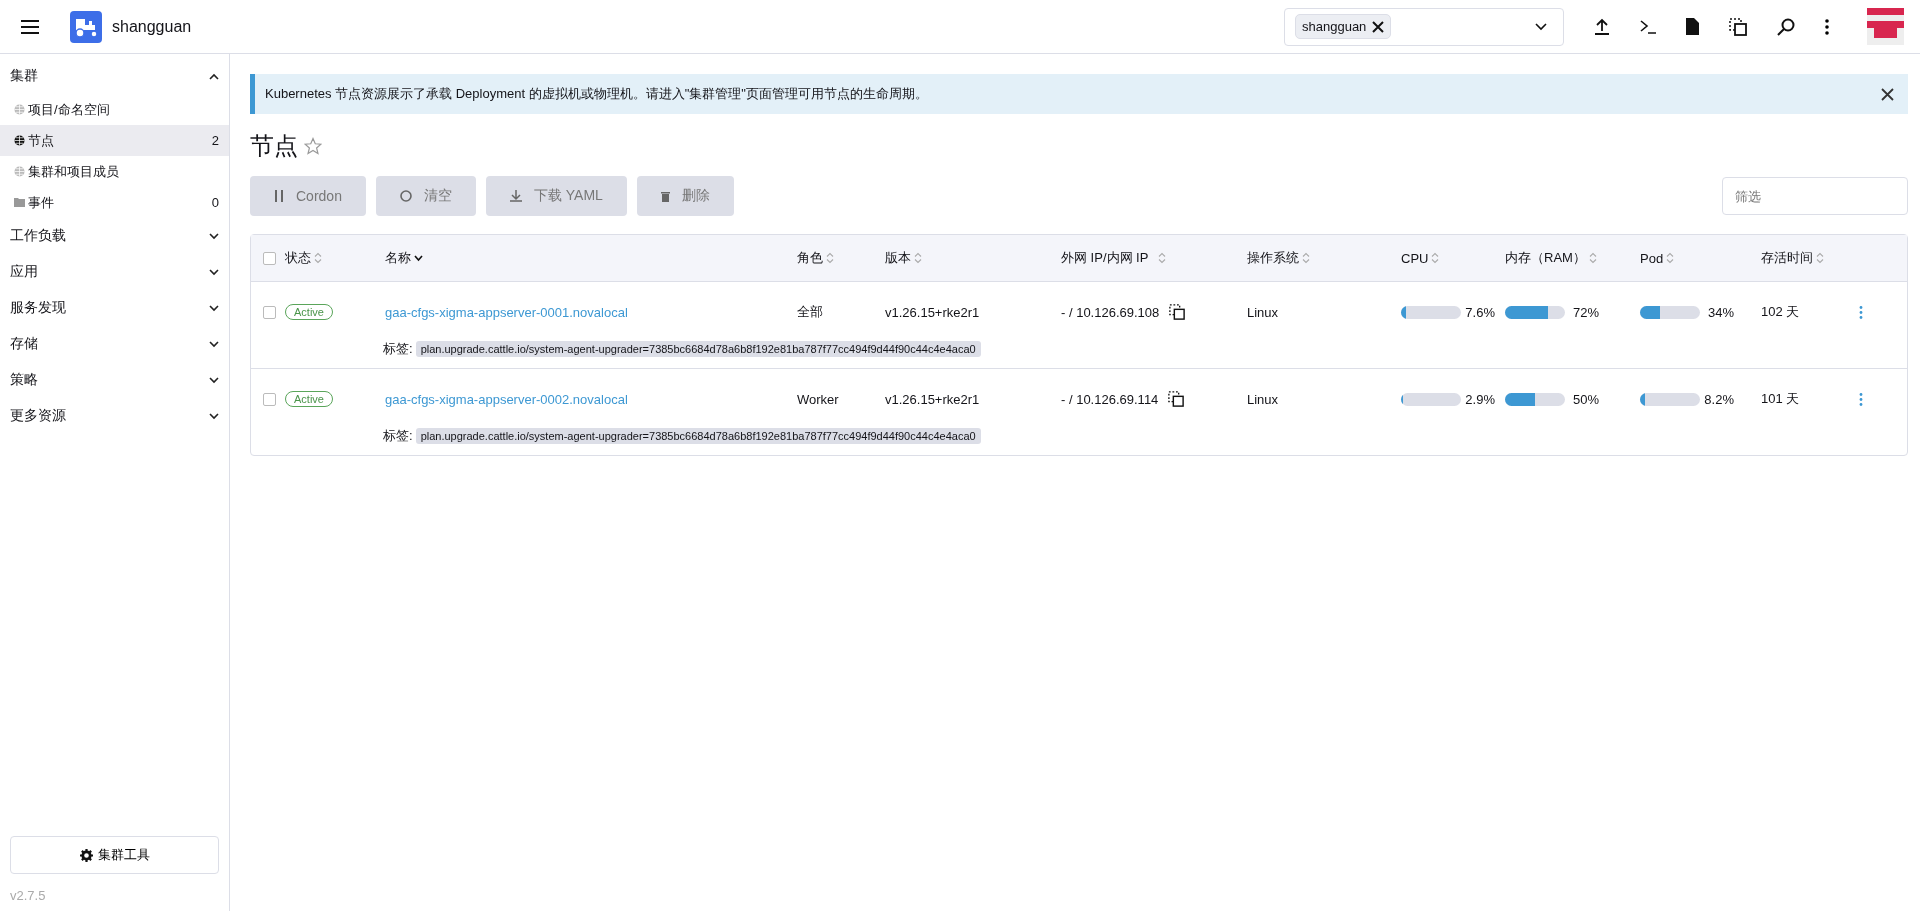 This screenshot has width=1920, height=911. What do you see at coordinates (1786, 26) in the screenshot?
I see `search-icon` at bounding box center [1786, 26].